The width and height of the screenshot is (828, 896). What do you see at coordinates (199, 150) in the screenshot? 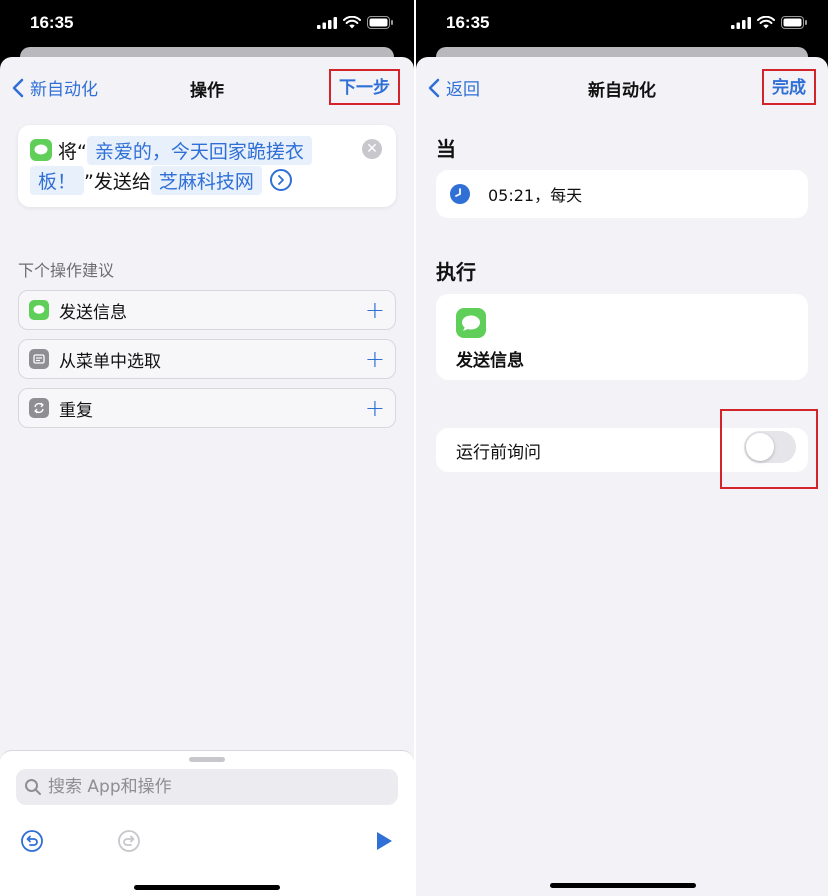
I see `message-token: 亲爱的，今天回家跪搓衣` at bounding box center [199, 150].